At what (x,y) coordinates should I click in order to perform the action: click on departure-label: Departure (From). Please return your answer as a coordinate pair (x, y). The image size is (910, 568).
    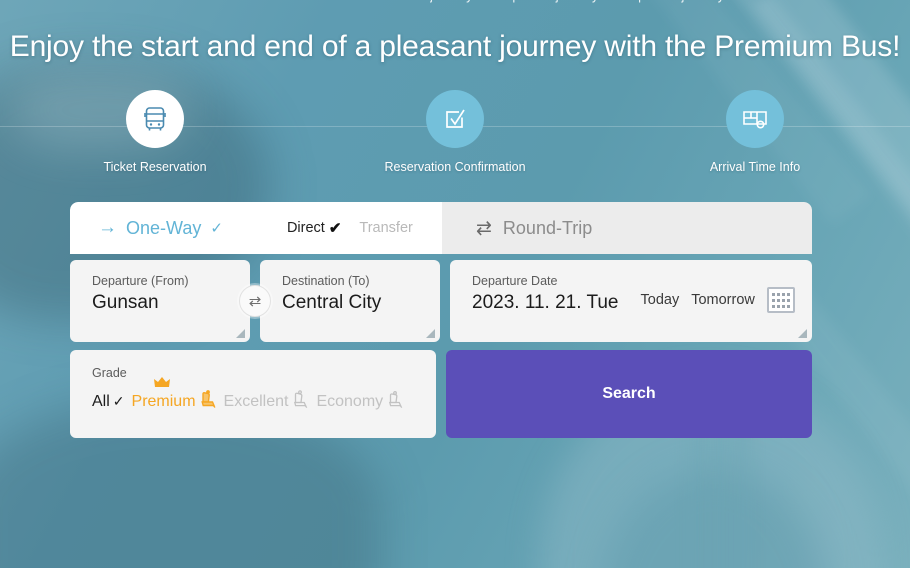
    Looking at the image, I should click on (140, 281).